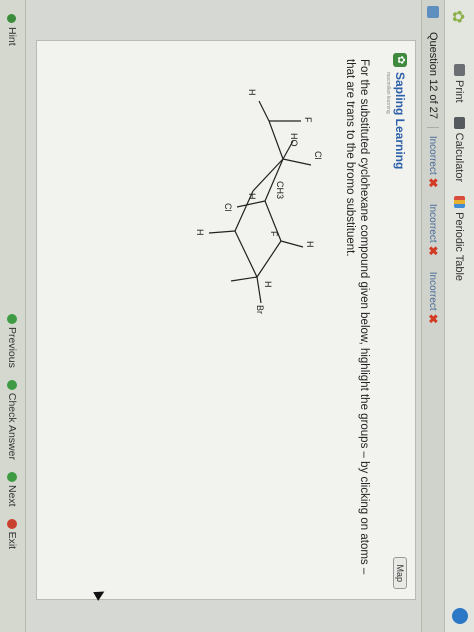 The width and height of the screenshot is (474, 632). I want to click on previous-label: Previous, so click(12, 347).